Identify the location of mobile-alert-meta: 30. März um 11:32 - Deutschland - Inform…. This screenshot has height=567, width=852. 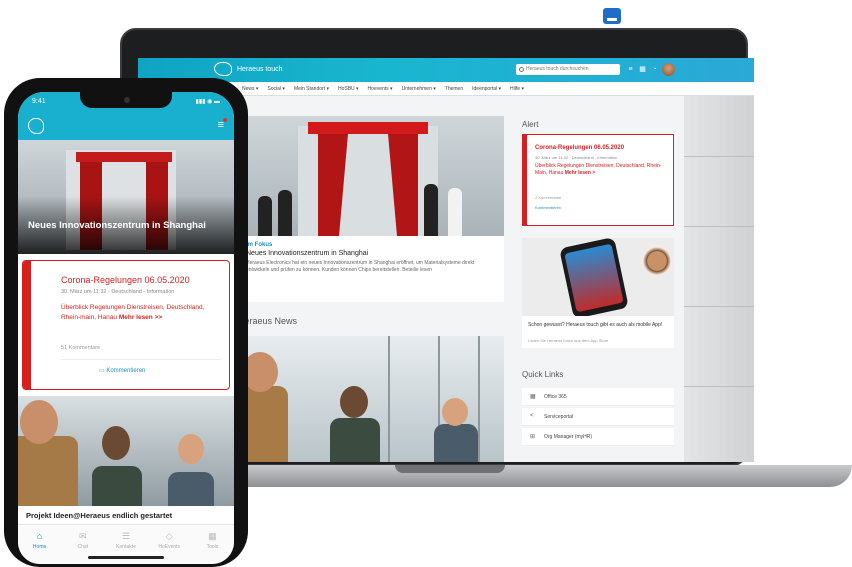
(118, 292).